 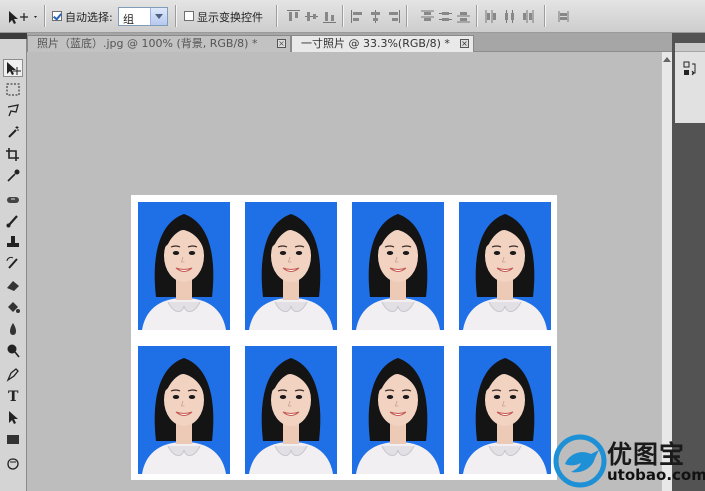 I want to click on blur-icon, so click(x=13, y=329).